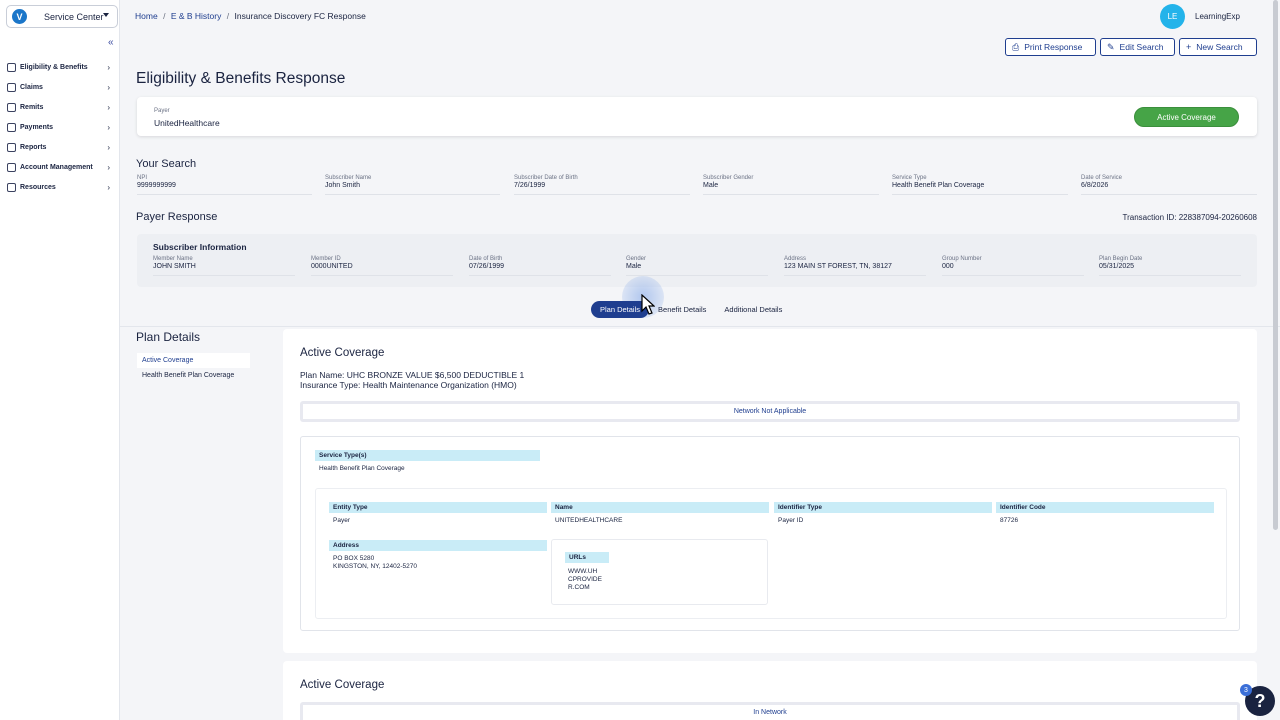 The height and width of the screenshot is (720, 1280). Describe the element at coordinates (200, 247) in the screenshot. I see `subscriber-info-title: Subscriber Information` at that location.